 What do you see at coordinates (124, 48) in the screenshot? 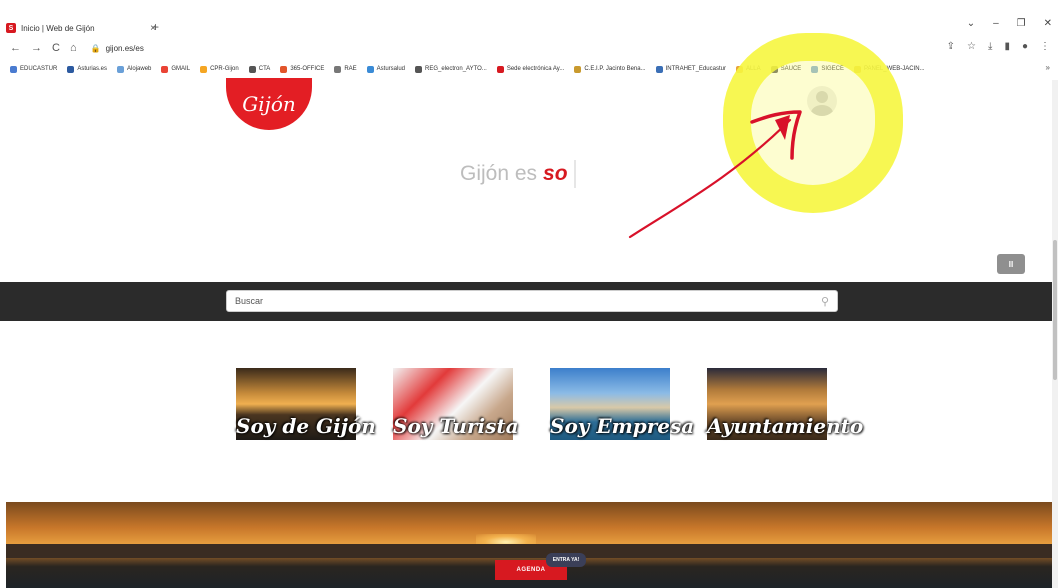
I see `url-text: gijon.es/es` at bounding box center [124, 48].